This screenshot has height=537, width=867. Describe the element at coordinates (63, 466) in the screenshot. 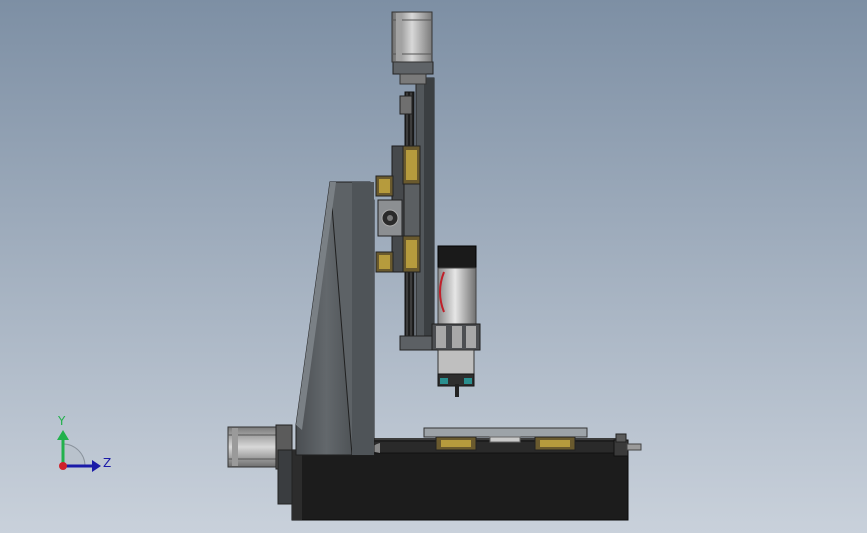

I see `origin-dot` at that location.